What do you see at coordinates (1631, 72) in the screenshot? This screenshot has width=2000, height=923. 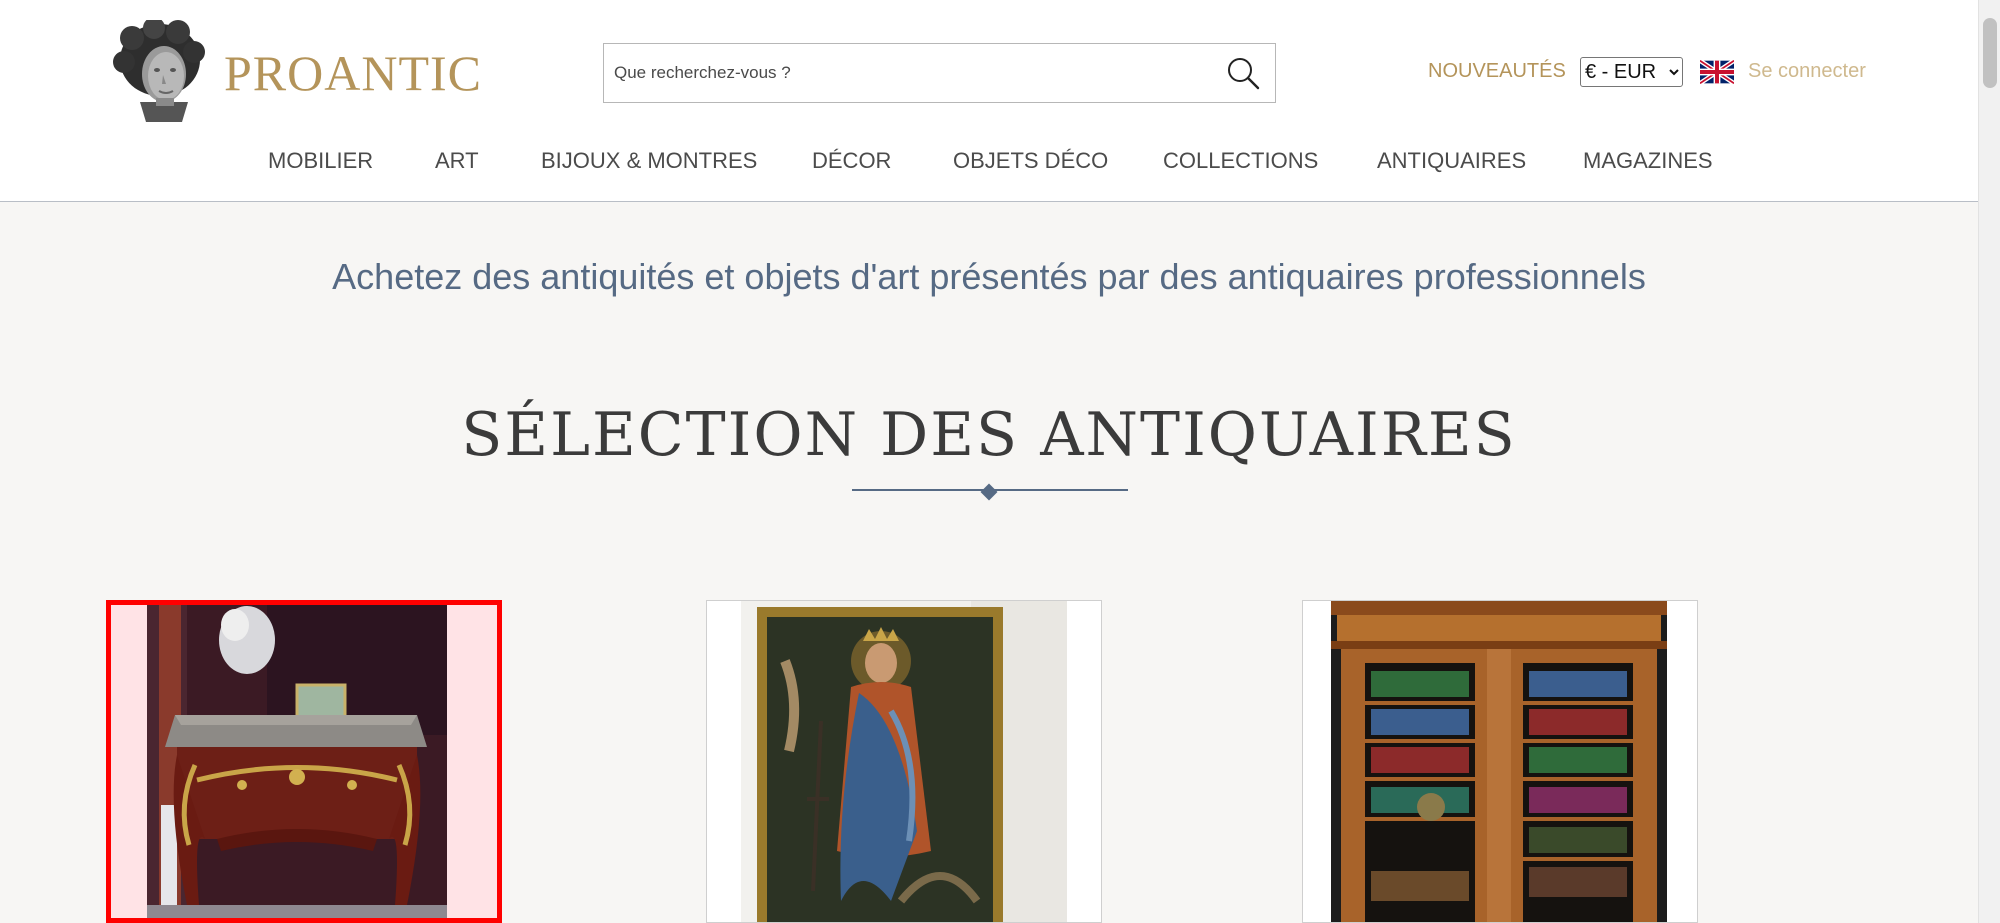 I see `currency-select: € - EUR` at bounding box center [1631, 72].